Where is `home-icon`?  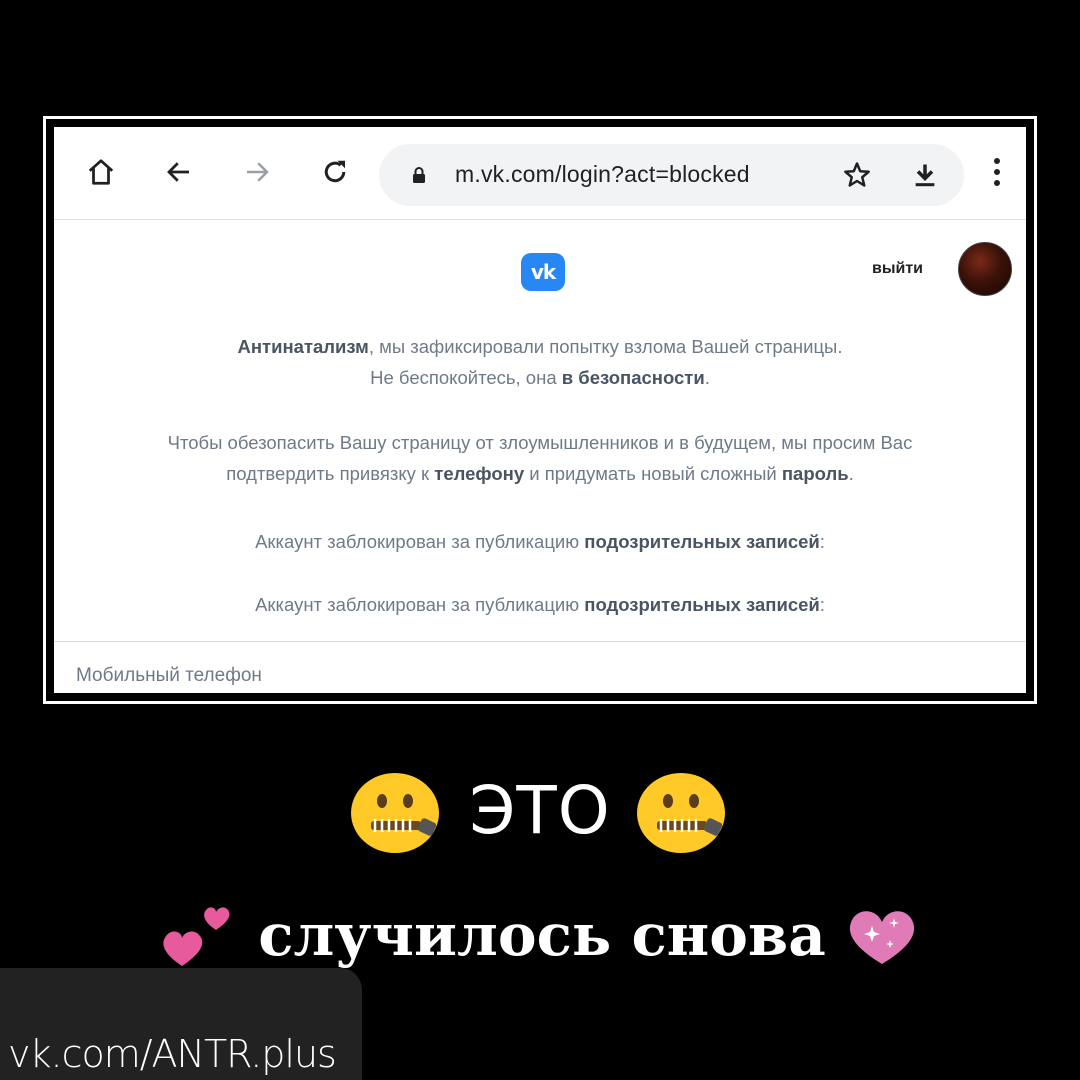
home-icon is located at coordinates (101, 172).